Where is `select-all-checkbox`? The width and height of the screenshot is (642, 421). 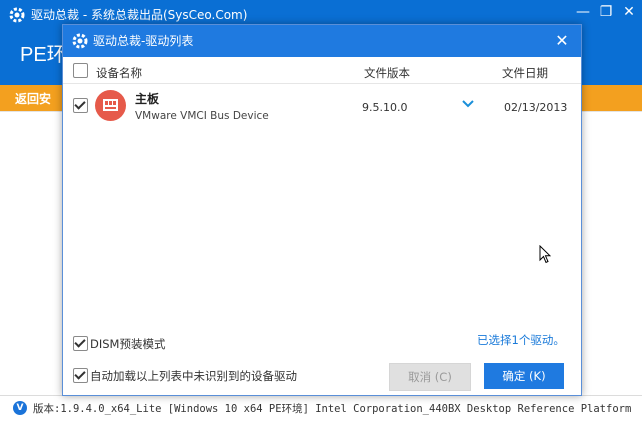
select-all-checkbox is located at coordinates (80, 70).